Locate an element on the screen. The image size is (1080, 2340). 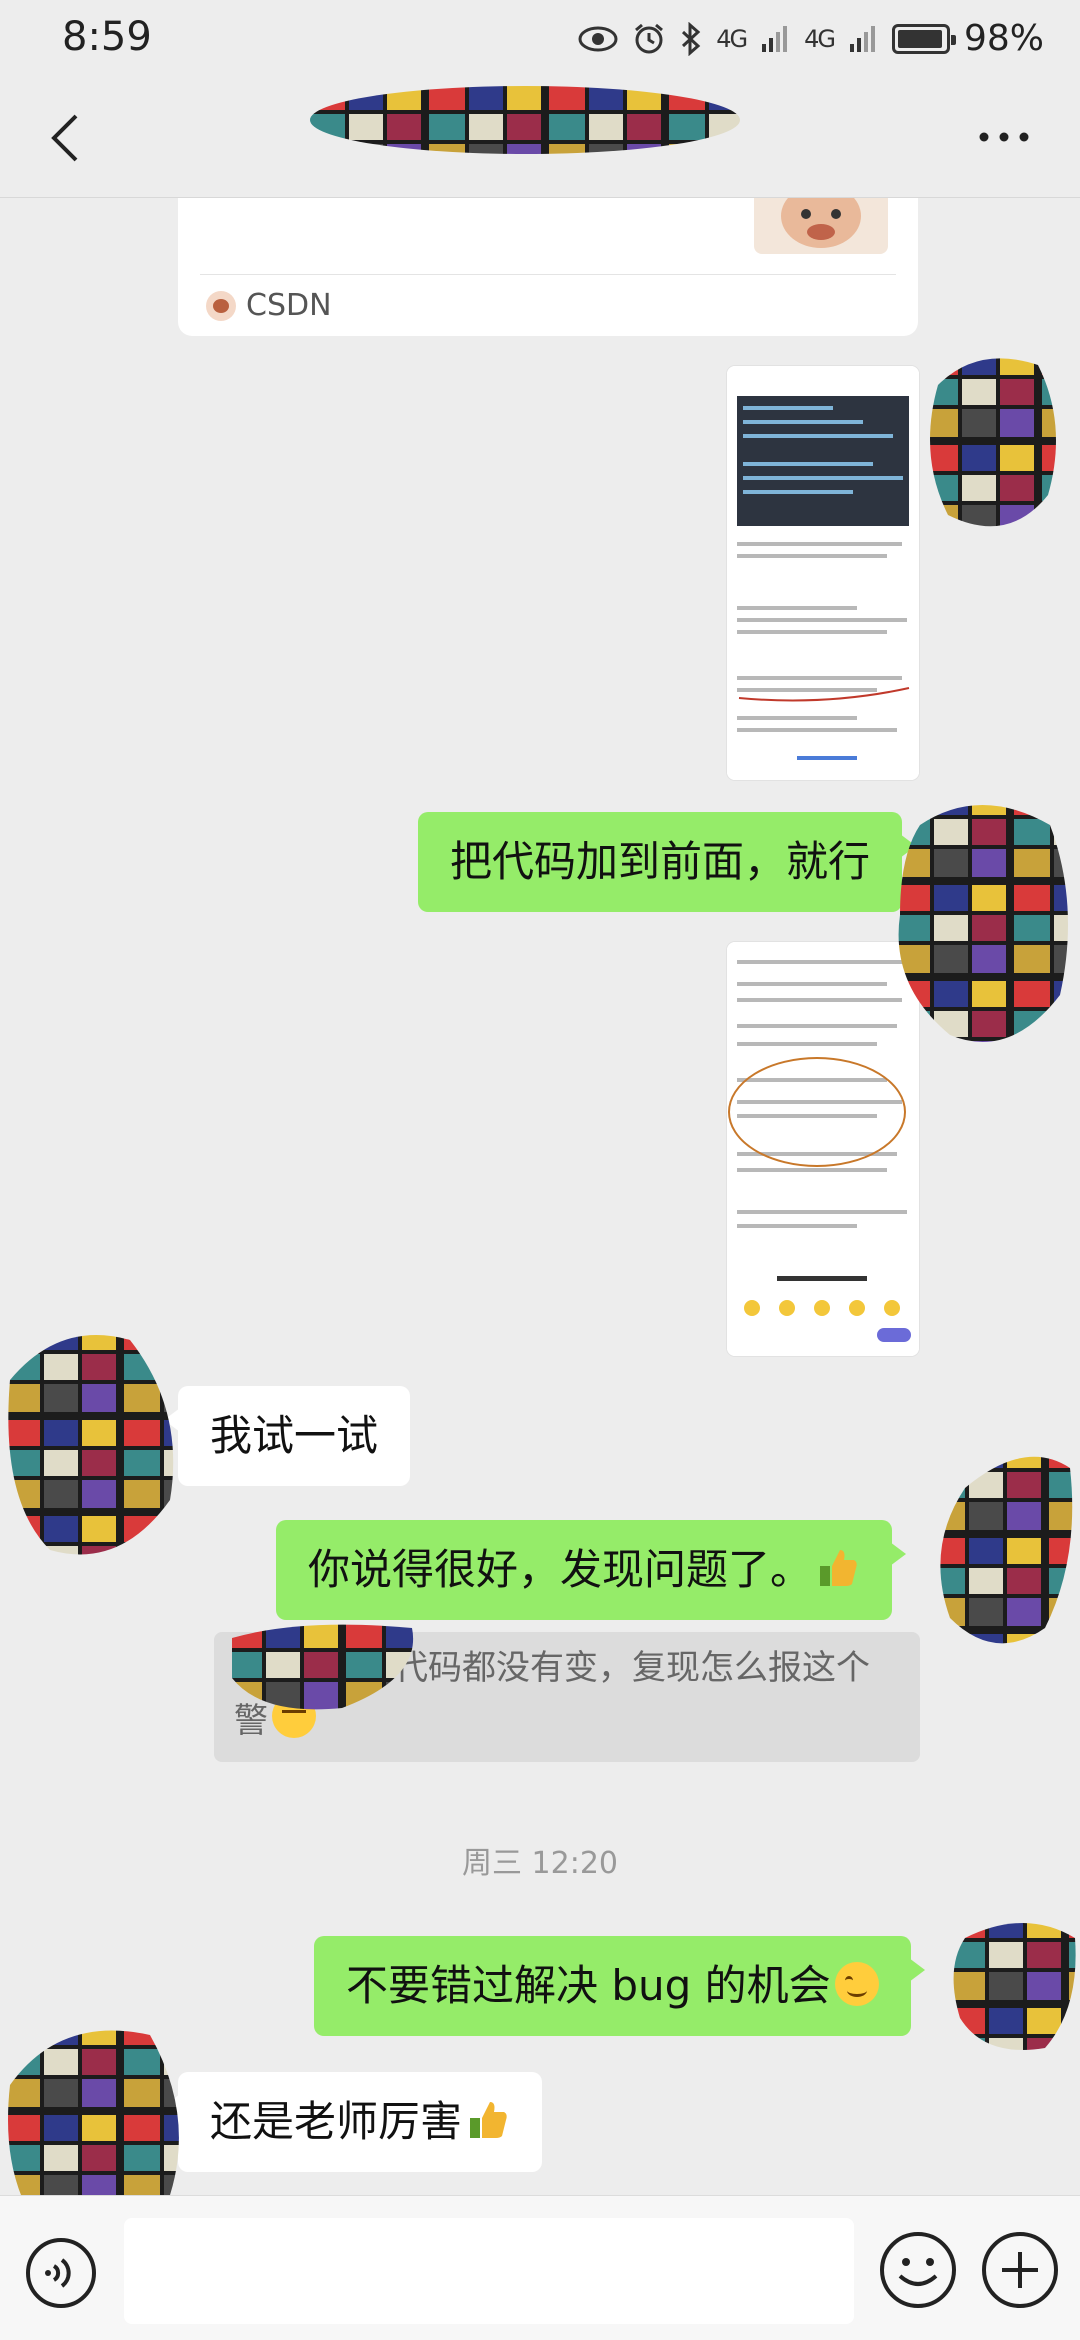
battery-icon is located at coordinates (923, 38).